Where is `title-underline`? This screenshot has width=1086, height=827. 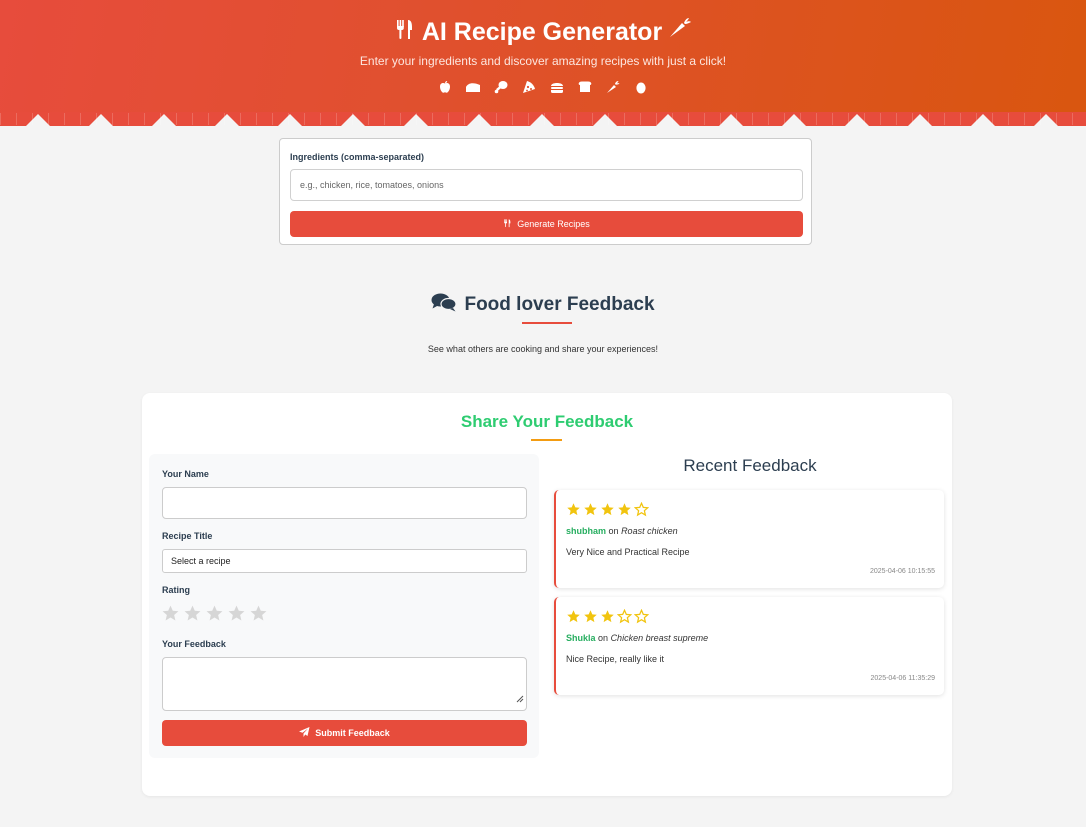 title-underline is located at coordinates (547, 323).